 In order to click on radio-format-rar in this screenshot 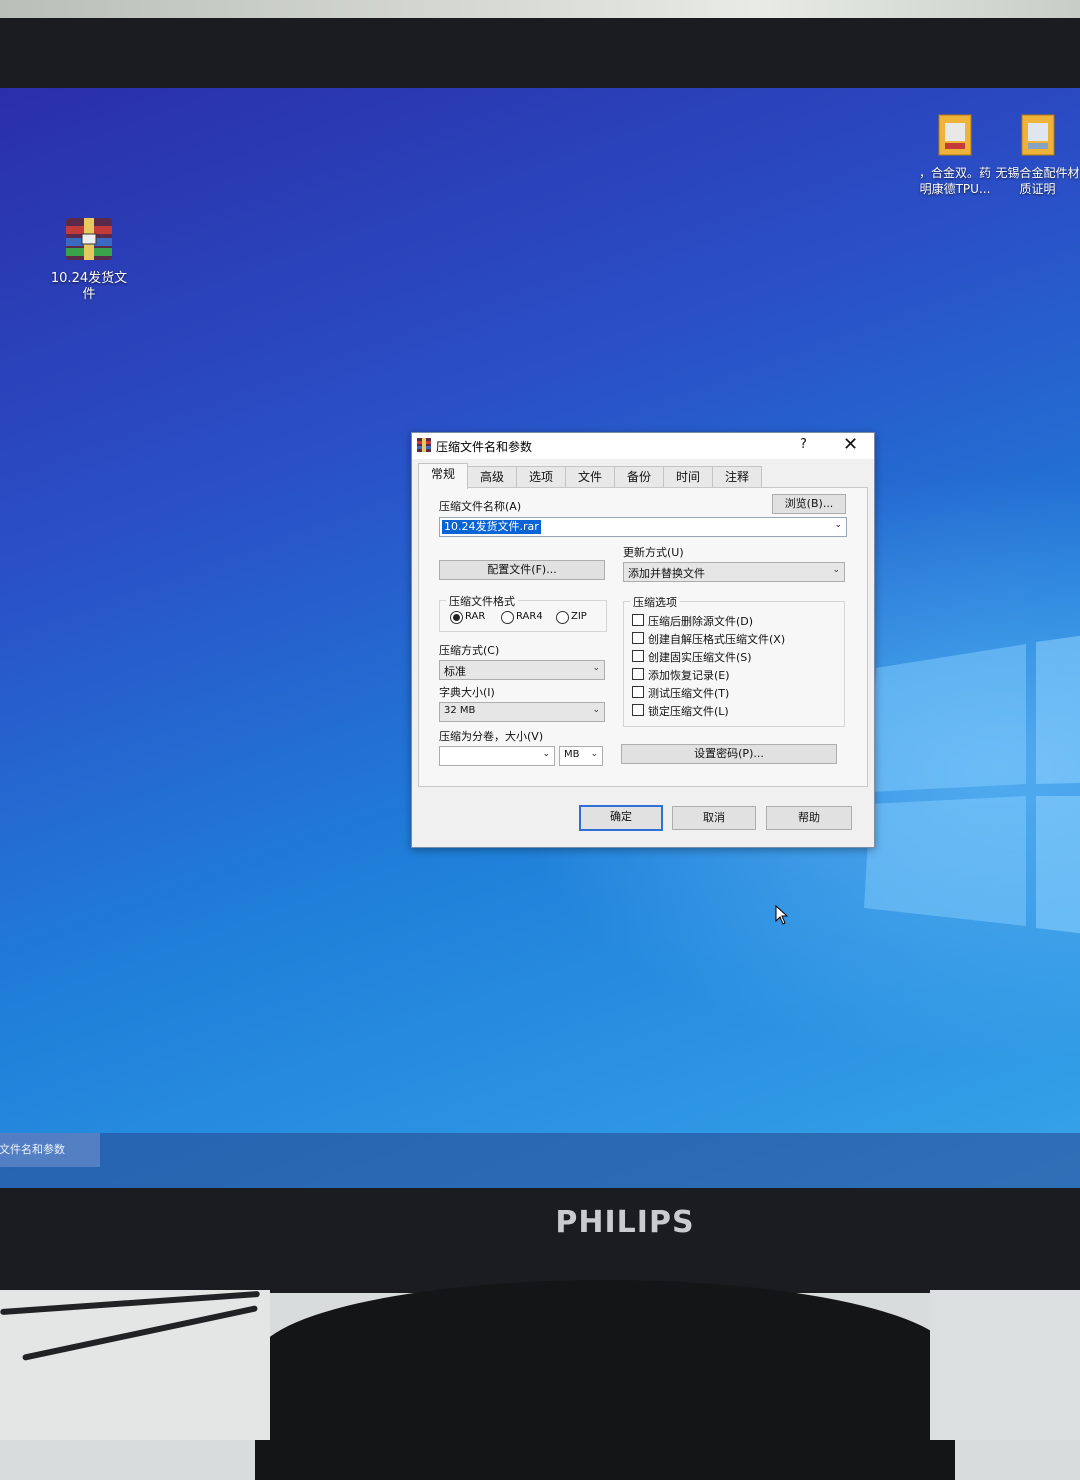, I will do `click(456, 617)`.